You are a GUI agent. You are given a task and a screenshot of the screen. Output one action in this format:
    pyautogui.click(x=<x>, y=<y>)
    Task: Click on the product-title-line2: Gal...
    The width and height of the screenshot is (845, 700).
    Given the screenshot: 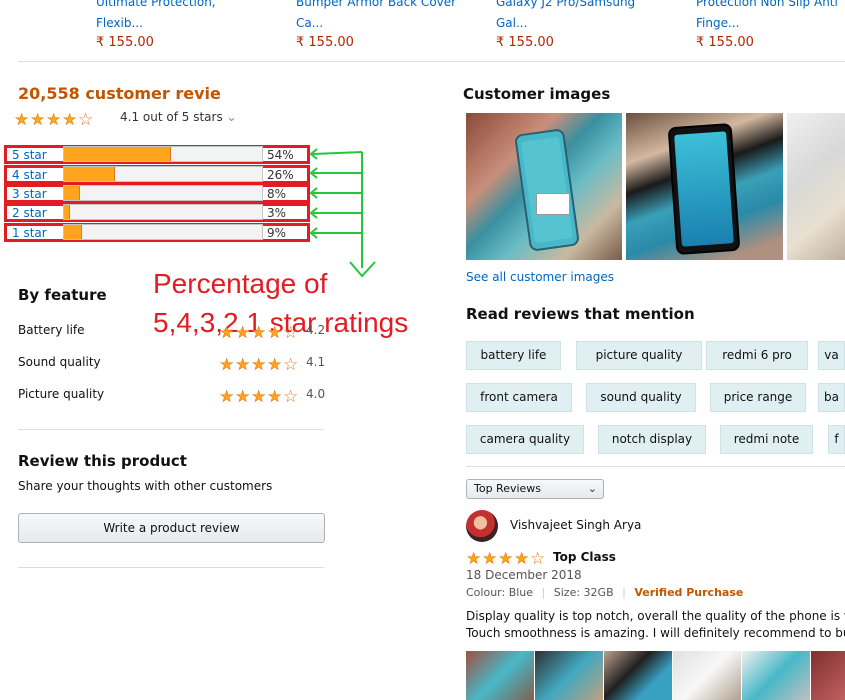 What is the action you would take?
    pyautogui.click(x=591, y=23)
    